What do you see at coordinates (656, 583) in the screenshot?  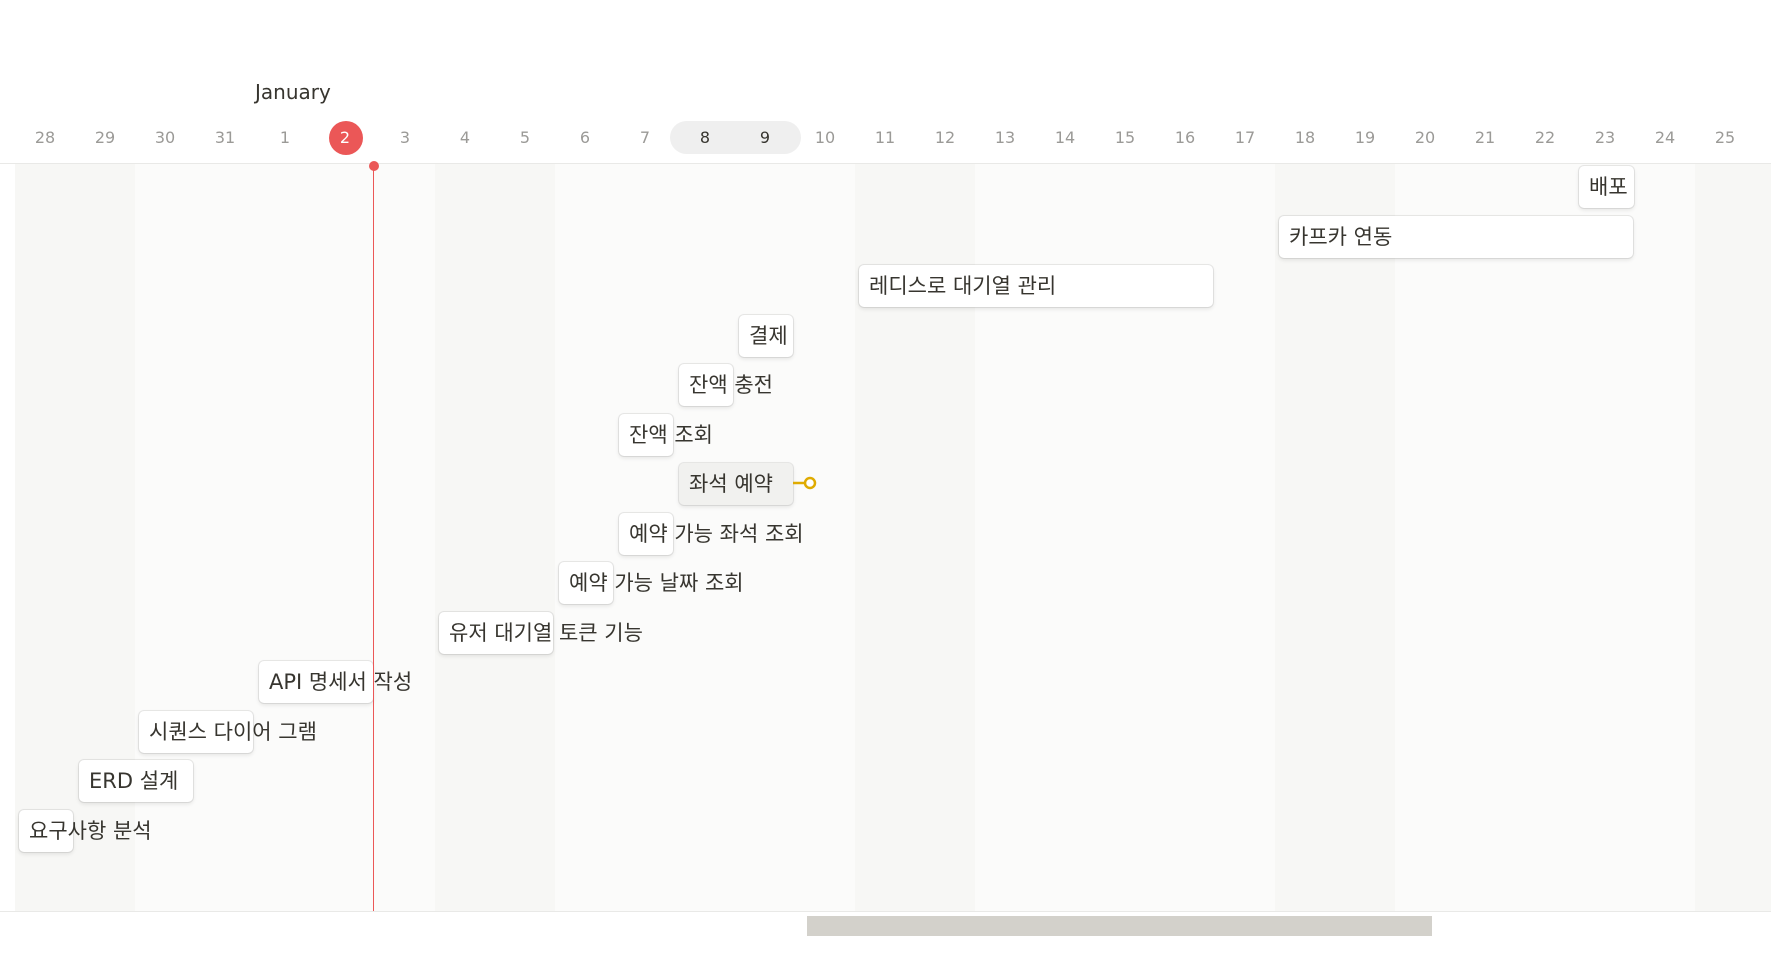 I see `task-label: 예약 가능 날짜 조회` at bounding box center [656, 583].